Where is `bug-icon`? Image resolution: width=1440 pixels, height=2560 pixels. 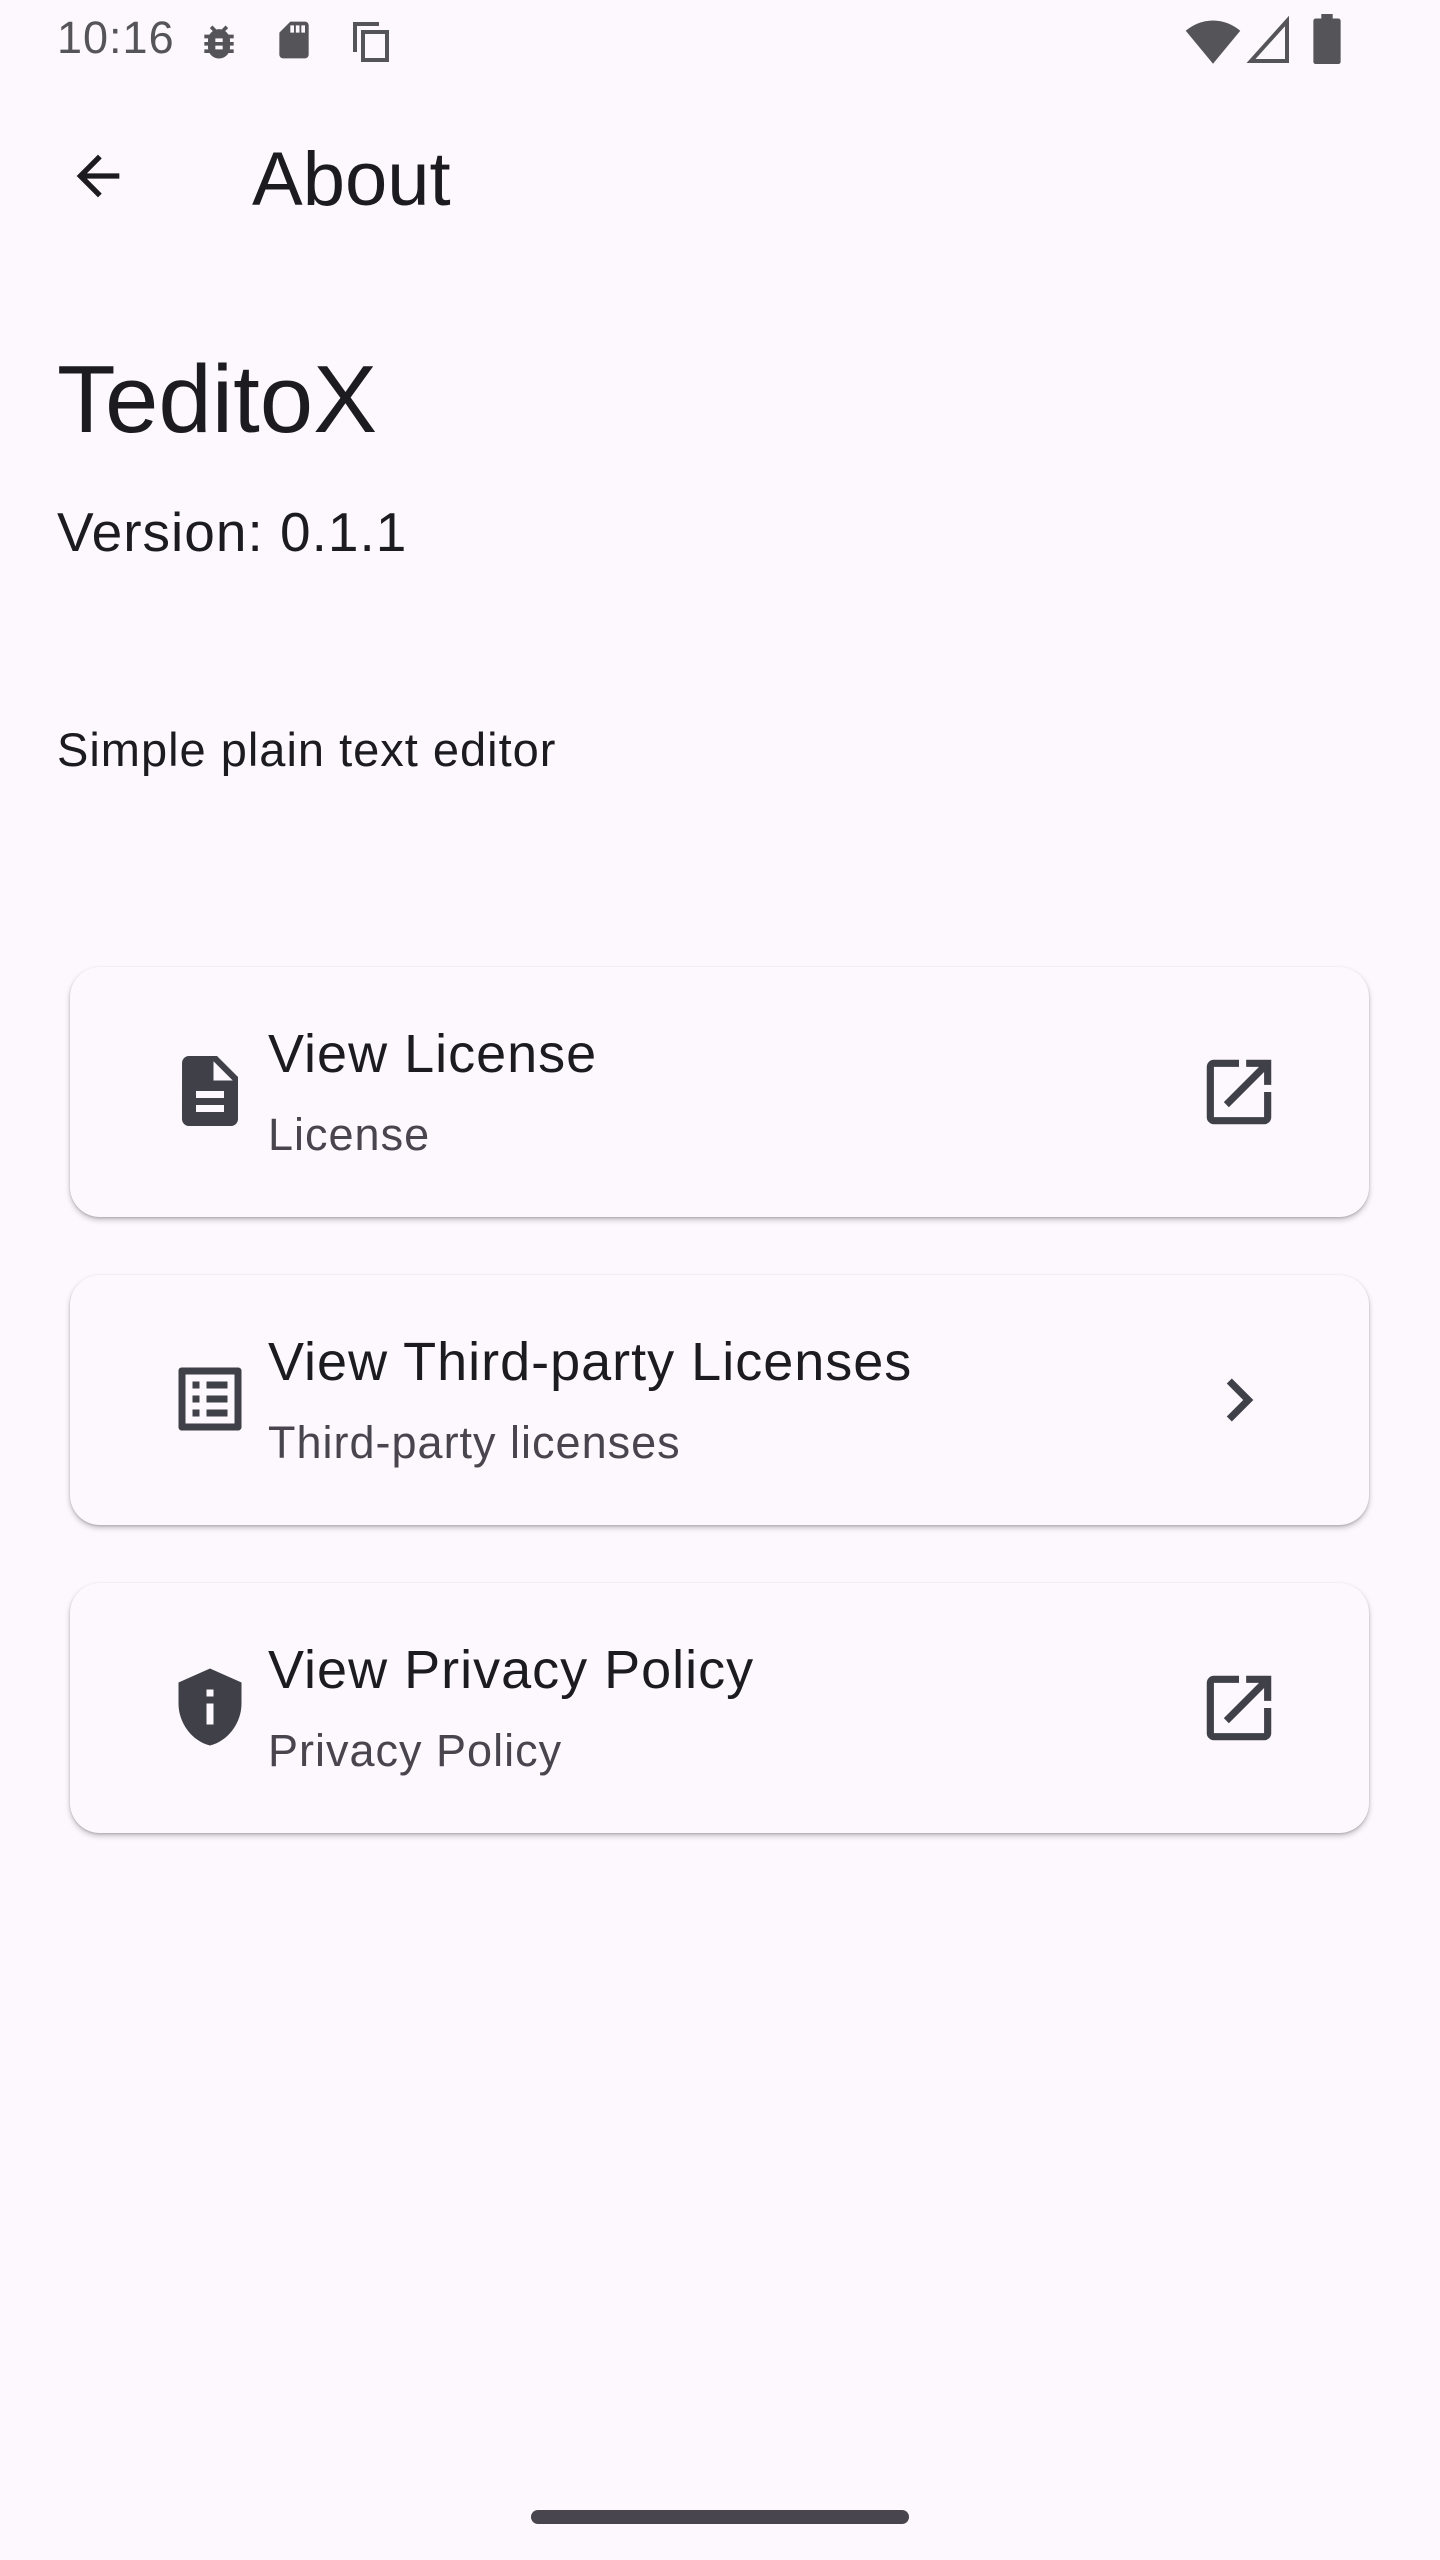
bug-icon is located at coordinates (219, 42).